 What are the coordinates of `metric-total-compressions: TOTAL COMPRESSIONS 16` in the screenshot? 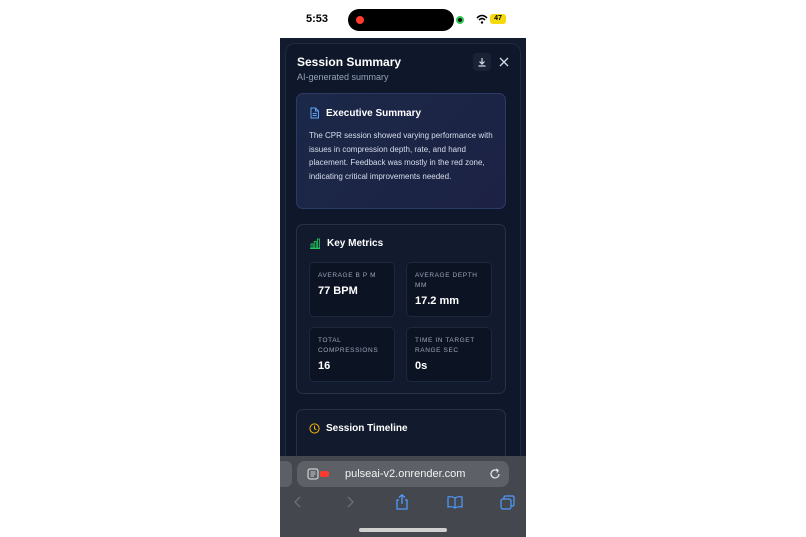 It's located at (352, 354).